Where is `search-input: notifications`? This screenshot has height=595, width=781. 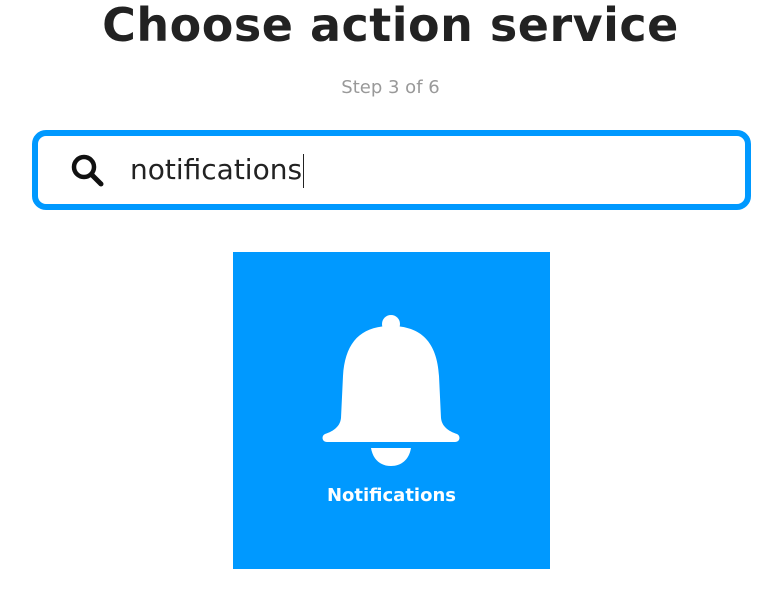
search-input: notifications is located at coordinates (391, 170).